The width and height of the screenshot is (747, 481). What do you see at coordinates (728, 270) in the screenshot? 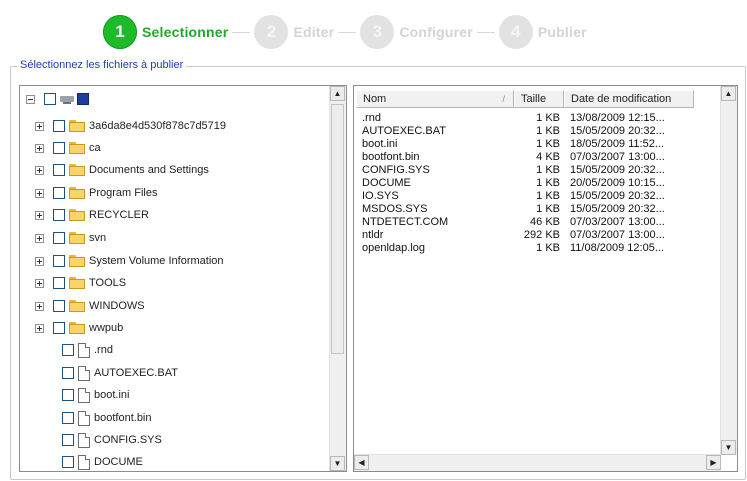
I see `list-vertical-scrollbar: ▲ ▼` at bounding box center [728, 270].